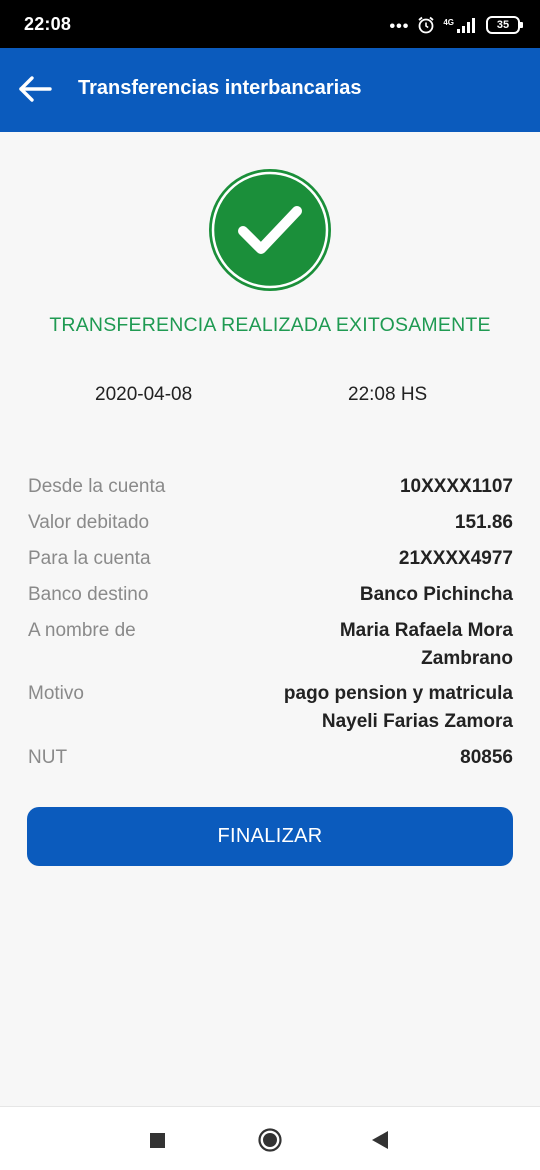 This screenshot has width=540, height=1170. What do you see at coordinates (270, 836) in the screenshot?
I see `finalize-button: FINALIZAR` at bounding box center [270, 836].